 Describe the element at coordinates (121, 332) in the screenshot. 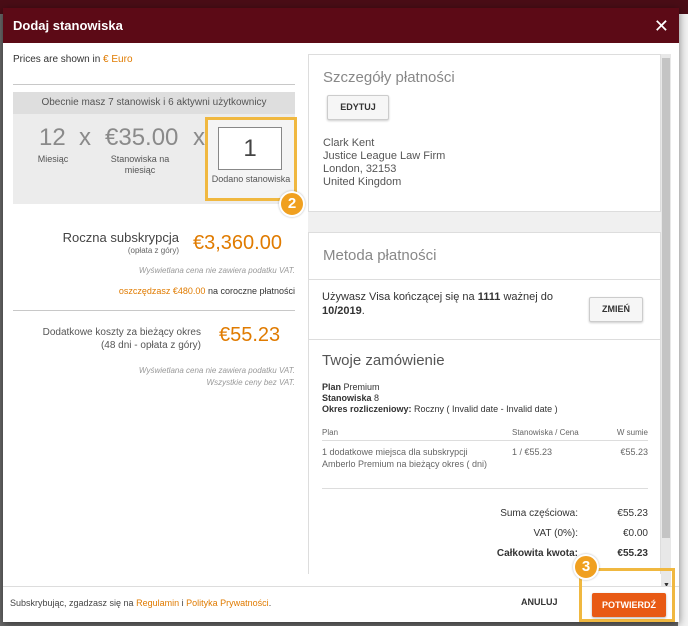

I see `extra-costs-title: Dodatkowe koszty za bieżący okres` at that location.